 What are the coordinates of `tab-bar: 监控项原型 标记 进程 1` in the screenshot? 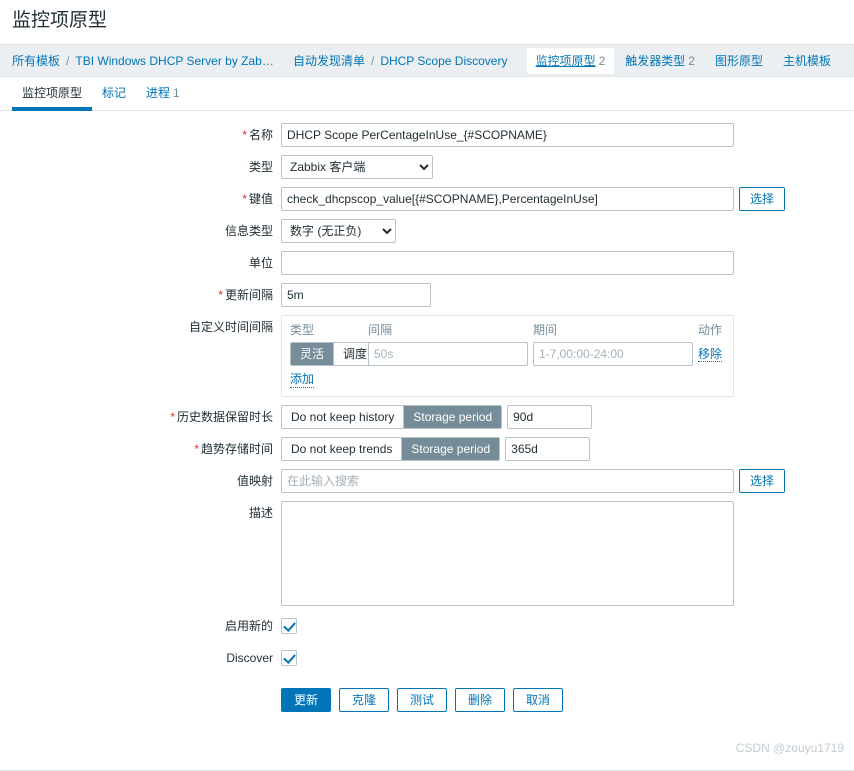 It's located at (427, 94).